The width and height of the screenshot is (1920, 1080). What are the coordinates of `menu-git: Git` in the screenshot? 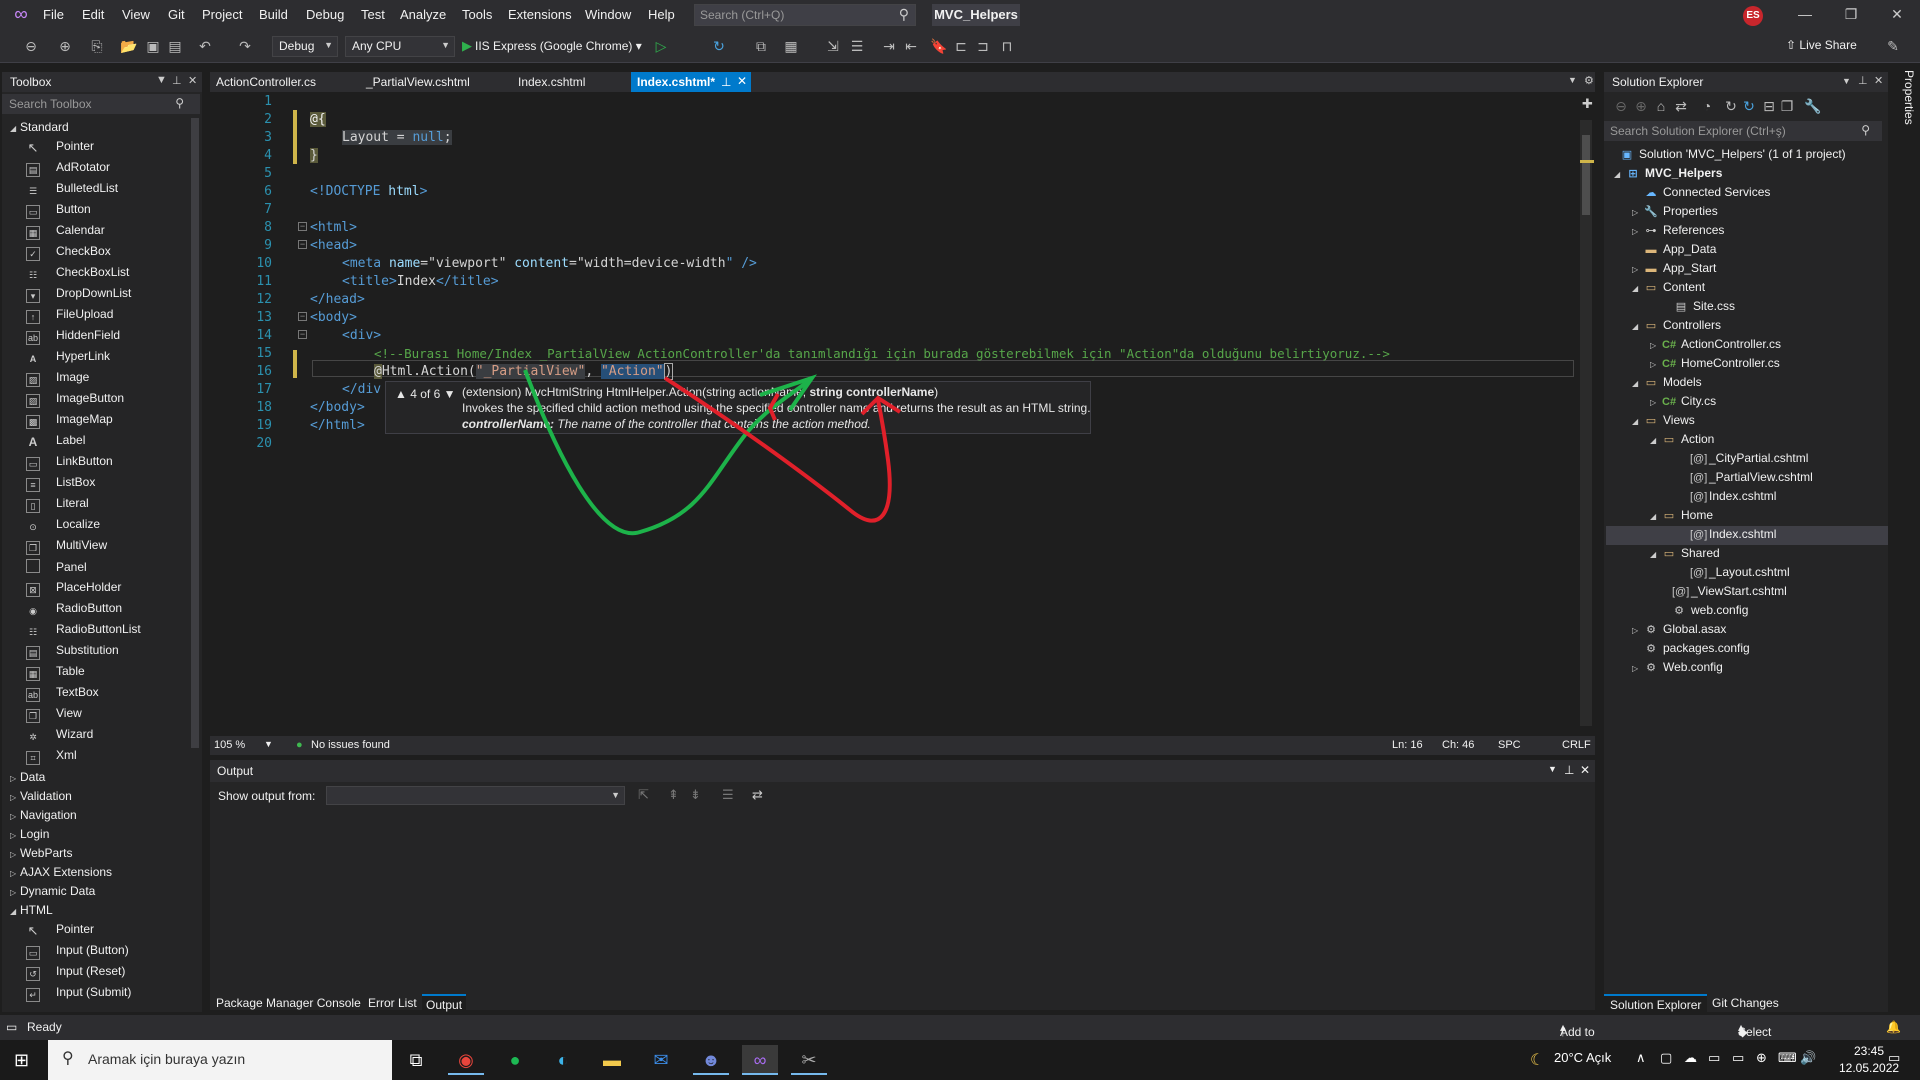 It's located at (176, 14).